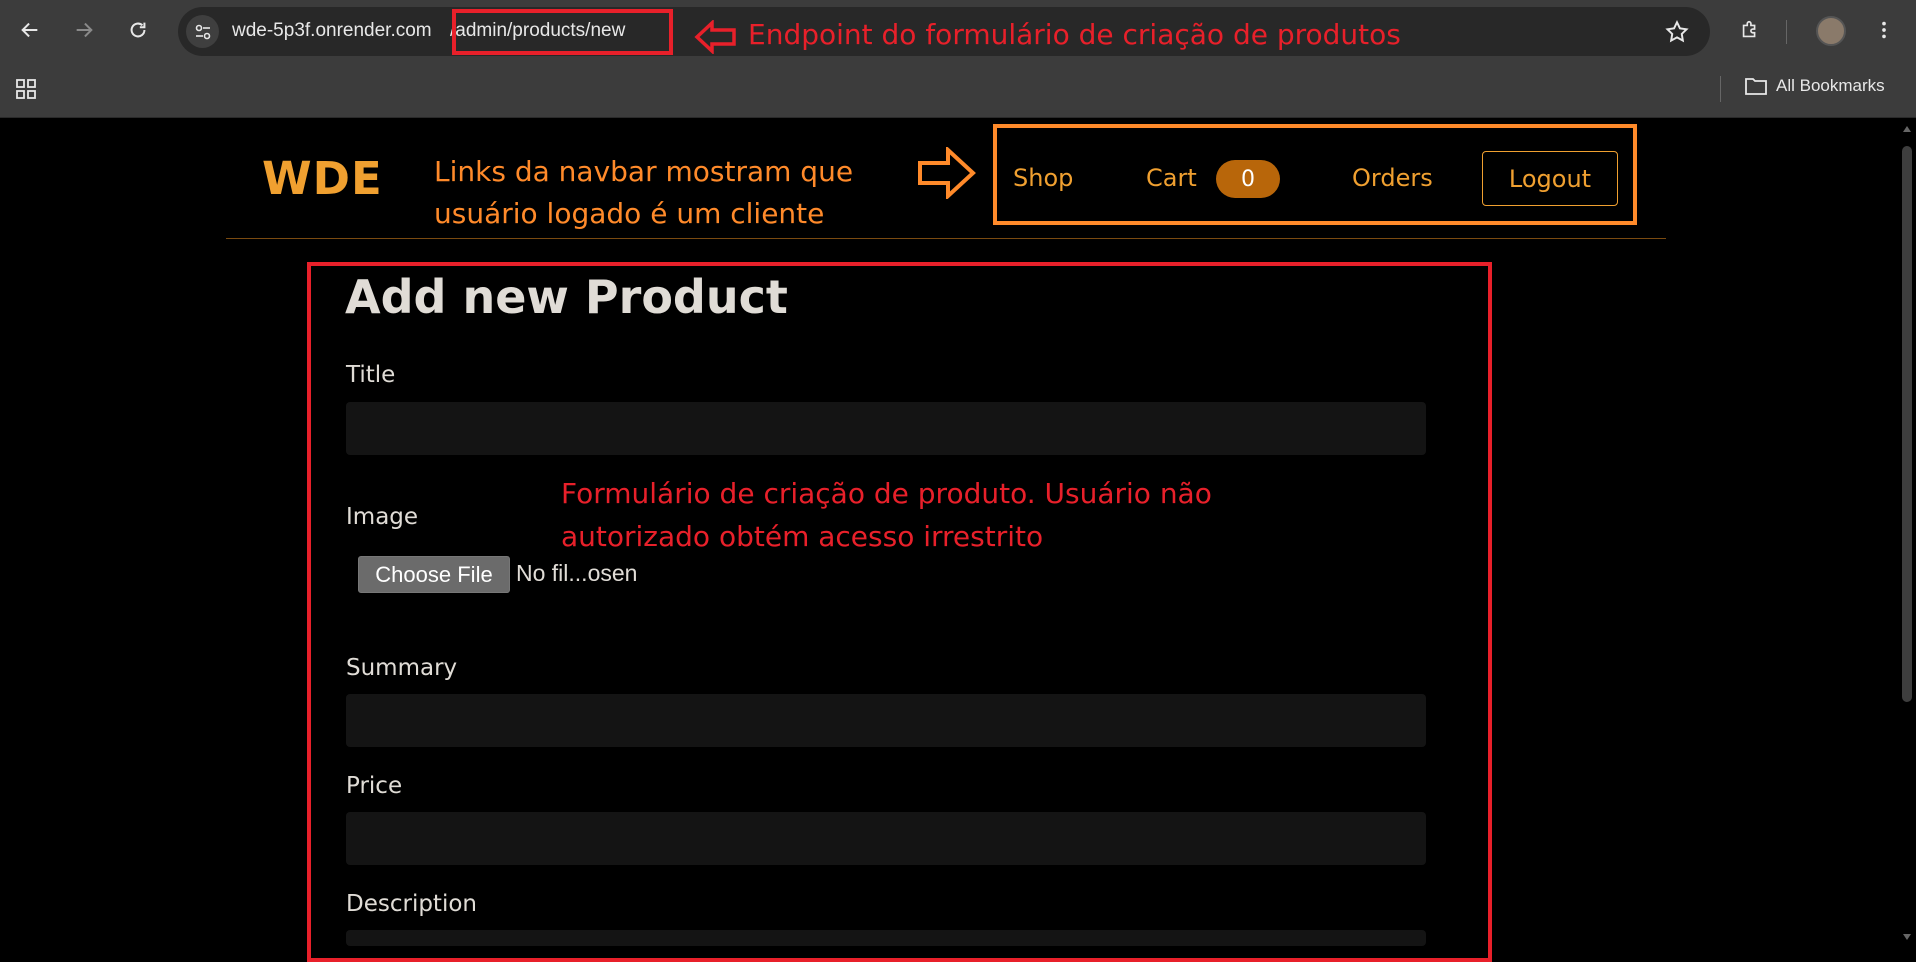 The height and width of the screenshot is (962, 1916). Describe the element at coordinates (886, 938) in the screenshot. I see `description-input` at that location.